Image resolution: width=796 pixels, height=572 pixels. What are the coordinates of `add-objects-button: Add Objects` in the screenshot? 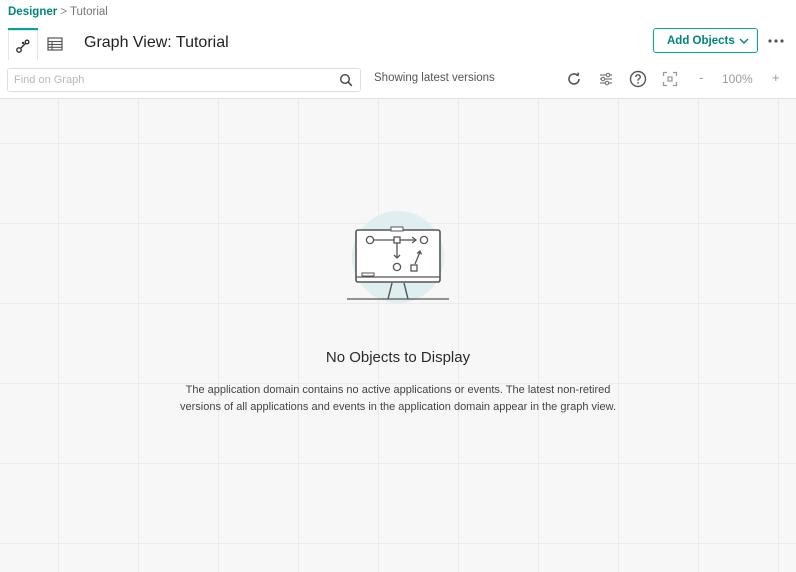 It's located at (705, 40).